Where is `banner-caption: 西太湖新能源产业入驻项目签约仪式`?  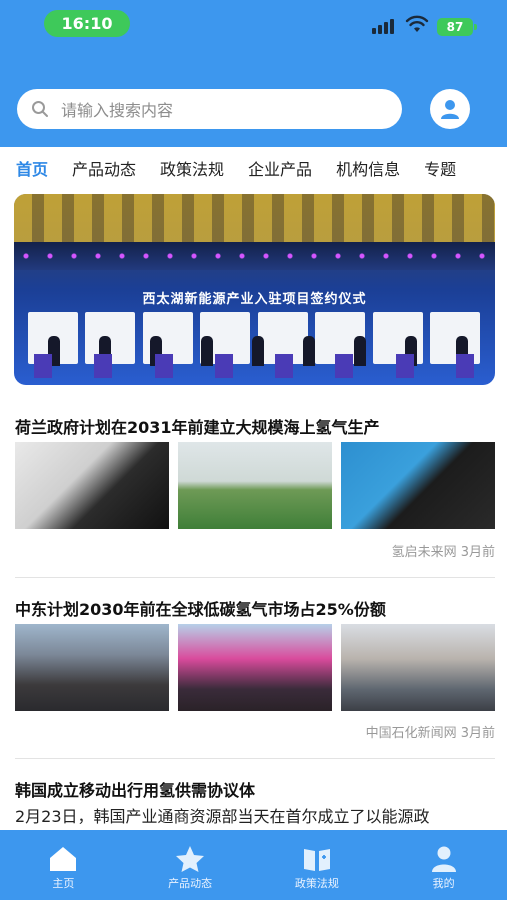 banner-caption: 西太湖新能源产业入驻项目签约仪式 is located at coordinates (254, 299).